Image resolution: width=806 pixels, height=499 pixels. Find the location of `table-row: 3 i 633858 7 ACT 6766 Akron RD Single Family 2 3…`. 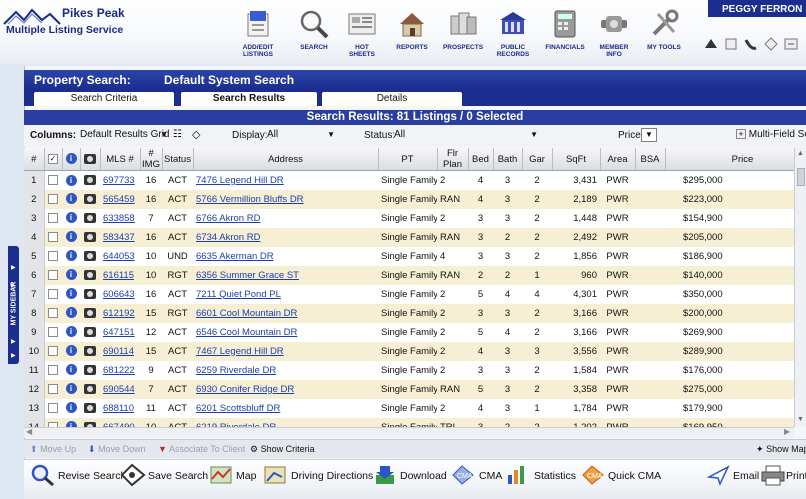

table-row: 3 i 633858 7 ACT 6766 Akron RD Single Family 2 3… is located at coordinates (412, 218).